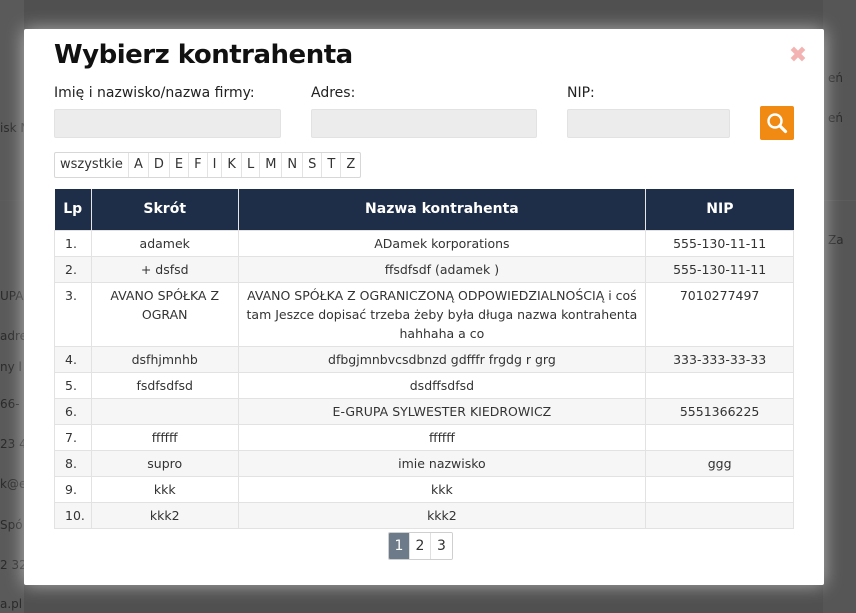  I want to click on cell-nazwa: imie nazwisko, so click(442, 463).